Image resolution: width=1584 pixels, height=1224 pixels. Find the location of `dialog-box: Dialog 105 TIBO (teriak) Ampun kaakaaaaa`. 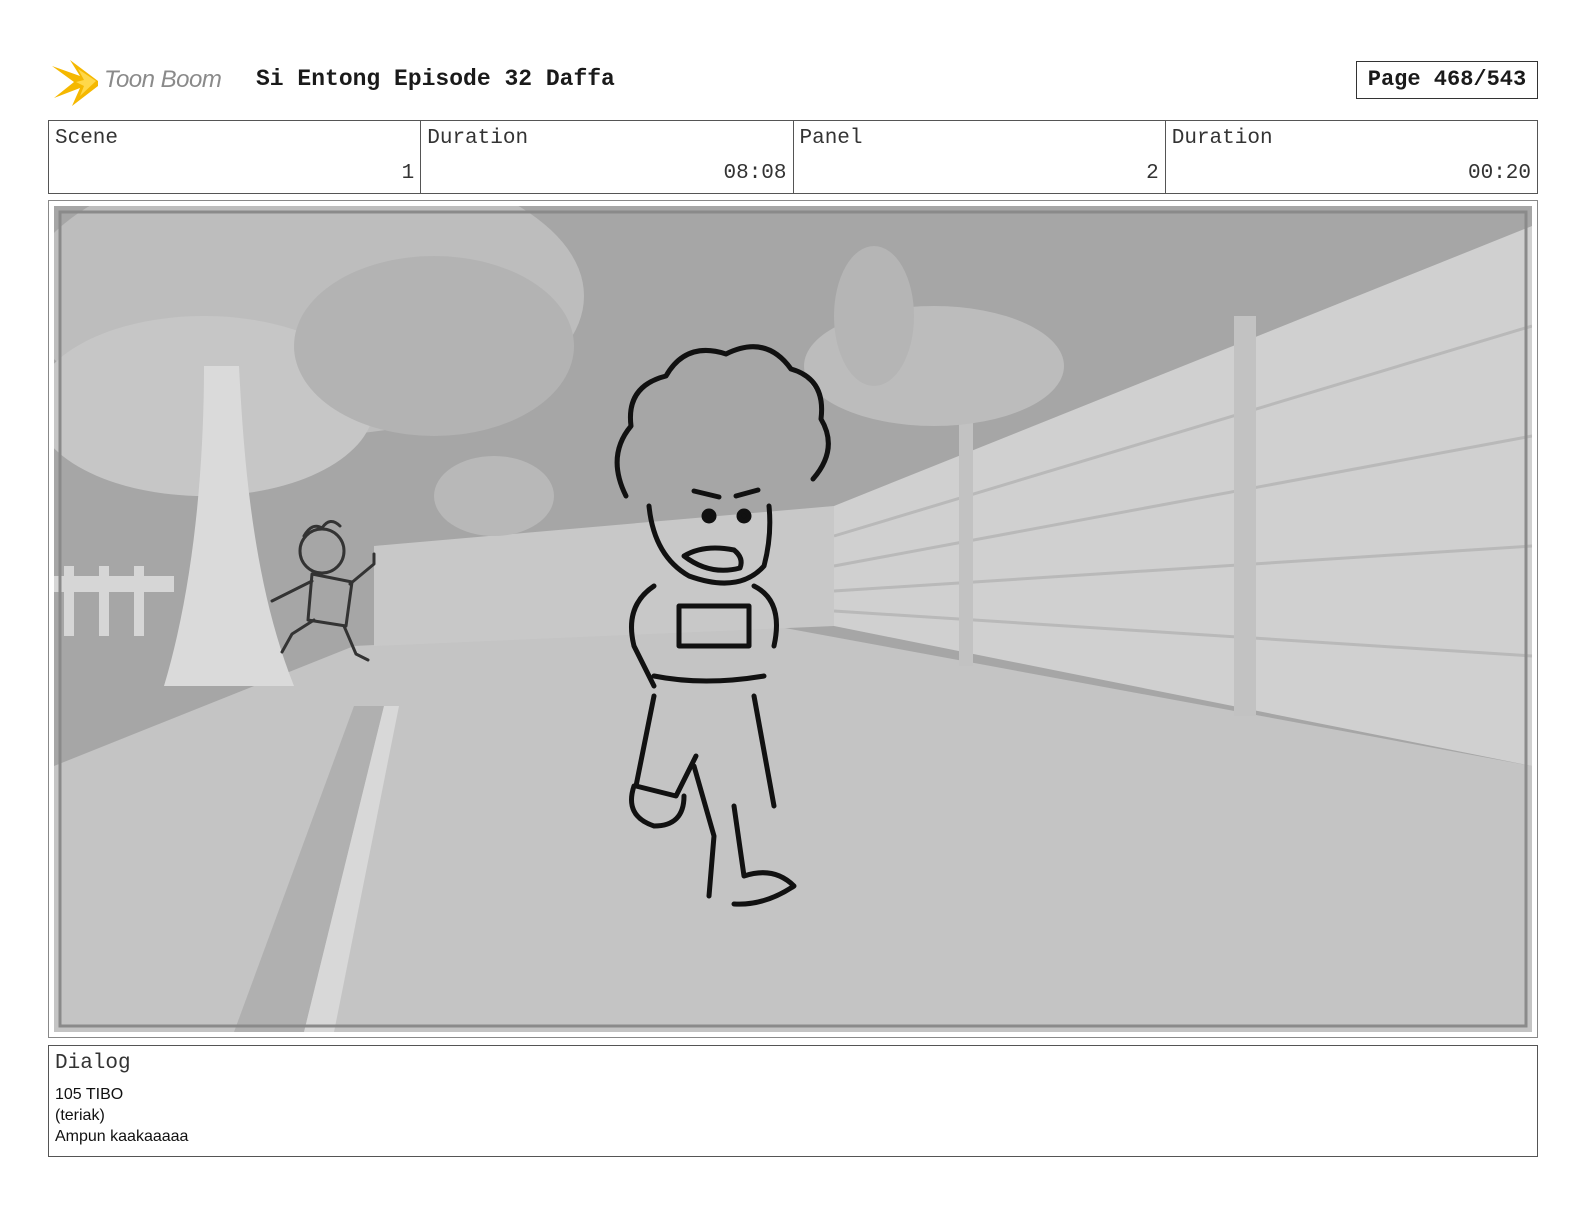

dialog-box: Dialog 105 TIBO (teriak) Ampun kaakaaaaa is located at coordinates (793, 1101).